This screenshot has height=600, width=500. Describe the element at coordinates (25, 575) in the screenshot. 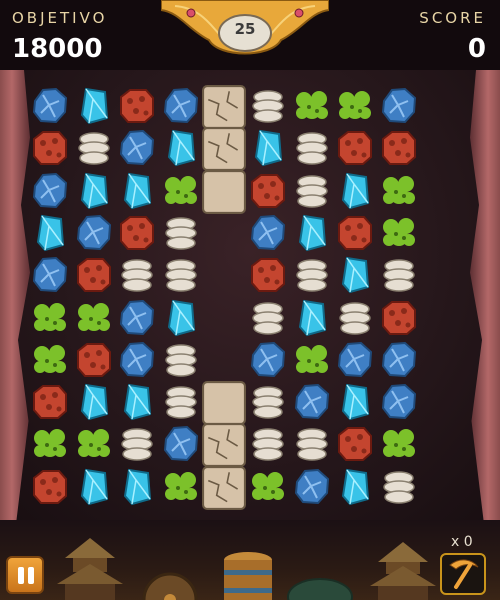

I see `pause-button` at that location.